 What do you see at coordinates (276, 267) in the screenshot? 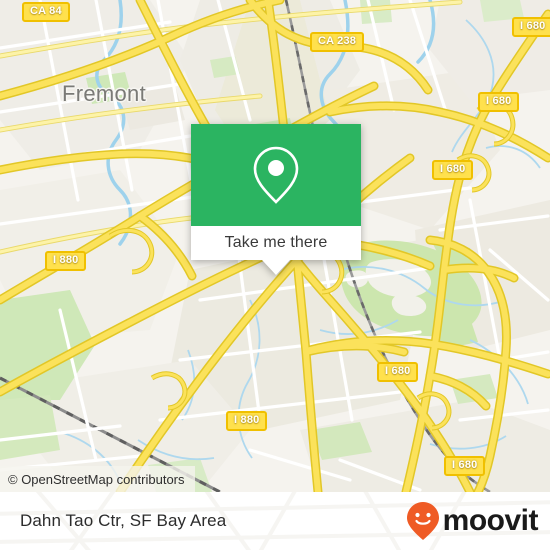
I see `callout-tail` at bounding box center [276, 267].